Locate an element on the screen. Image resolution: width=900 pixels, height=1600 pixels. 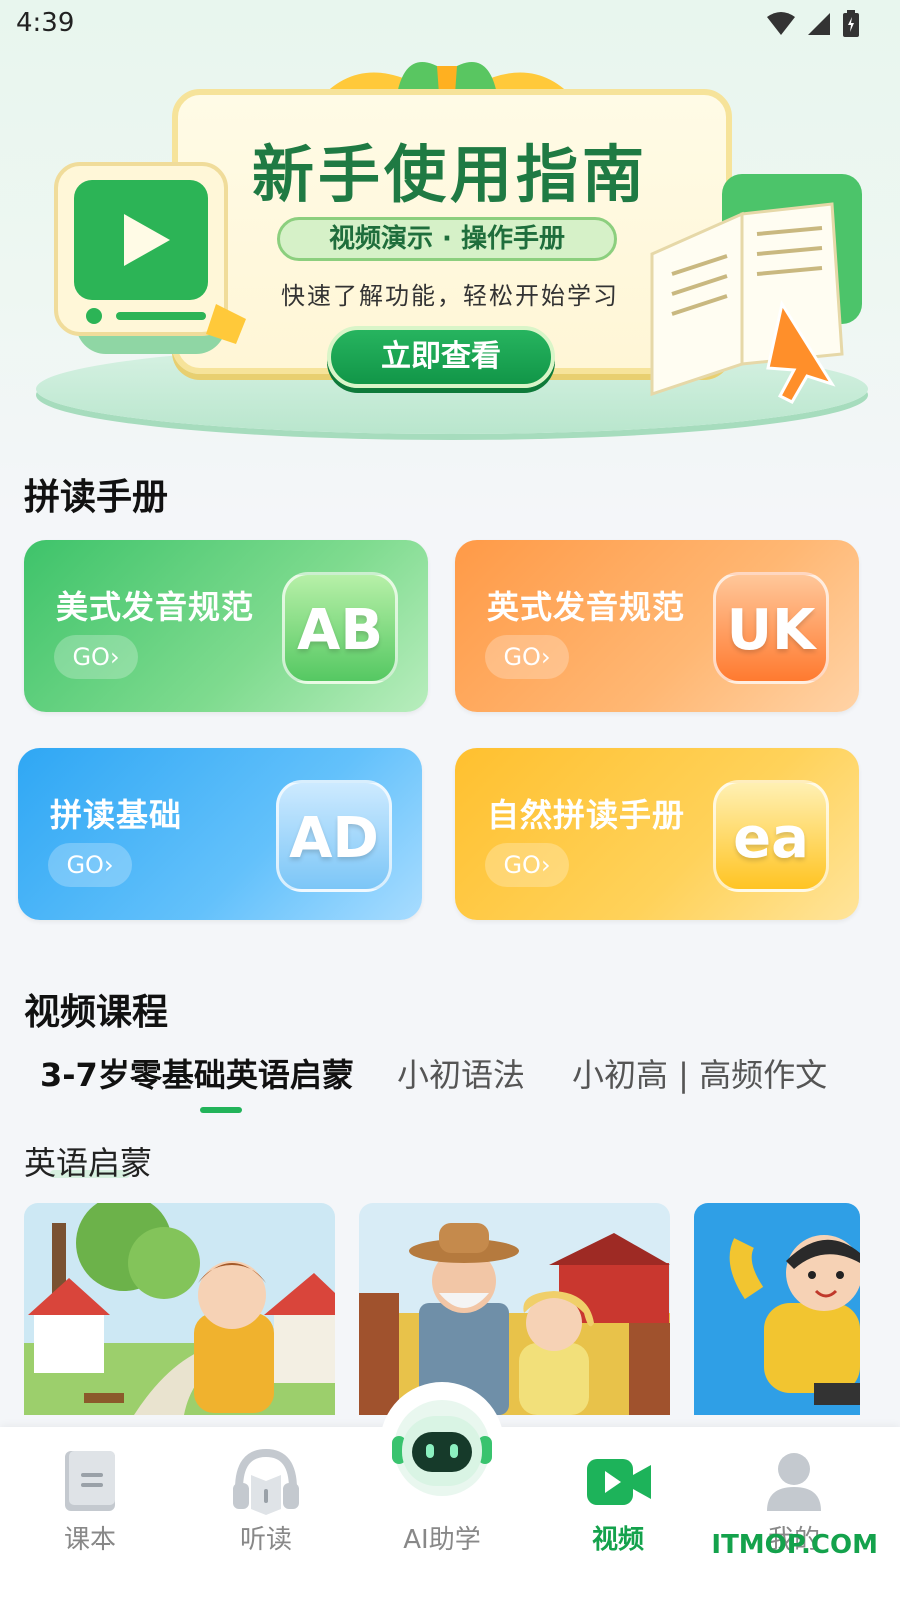
view-now-button: 立即查看 is located at coordinates (441, 357).